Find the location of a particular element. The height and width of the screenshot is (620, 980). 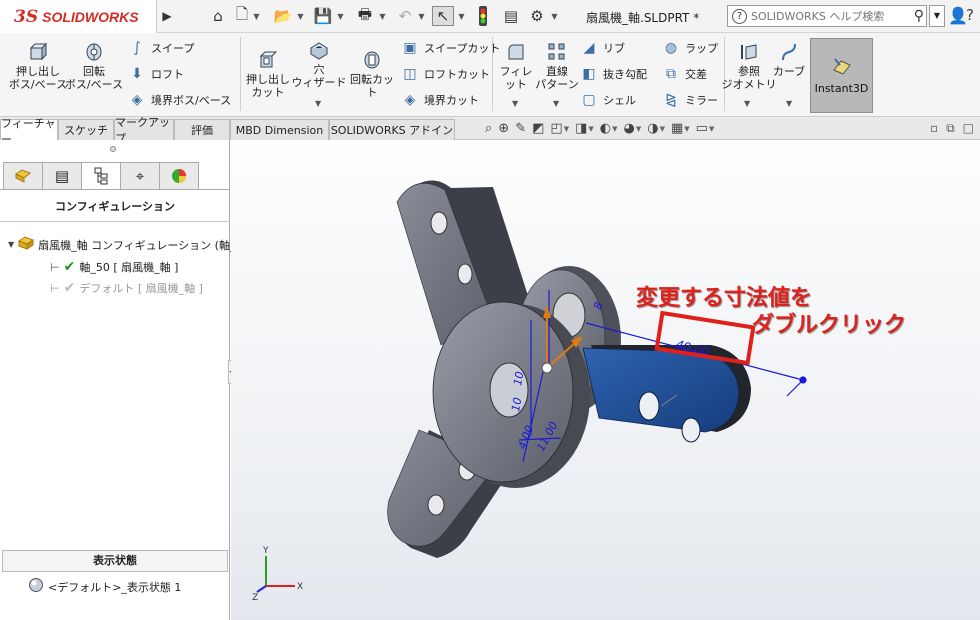

display-manager-tab-icon is located at coordinates (179, 176).